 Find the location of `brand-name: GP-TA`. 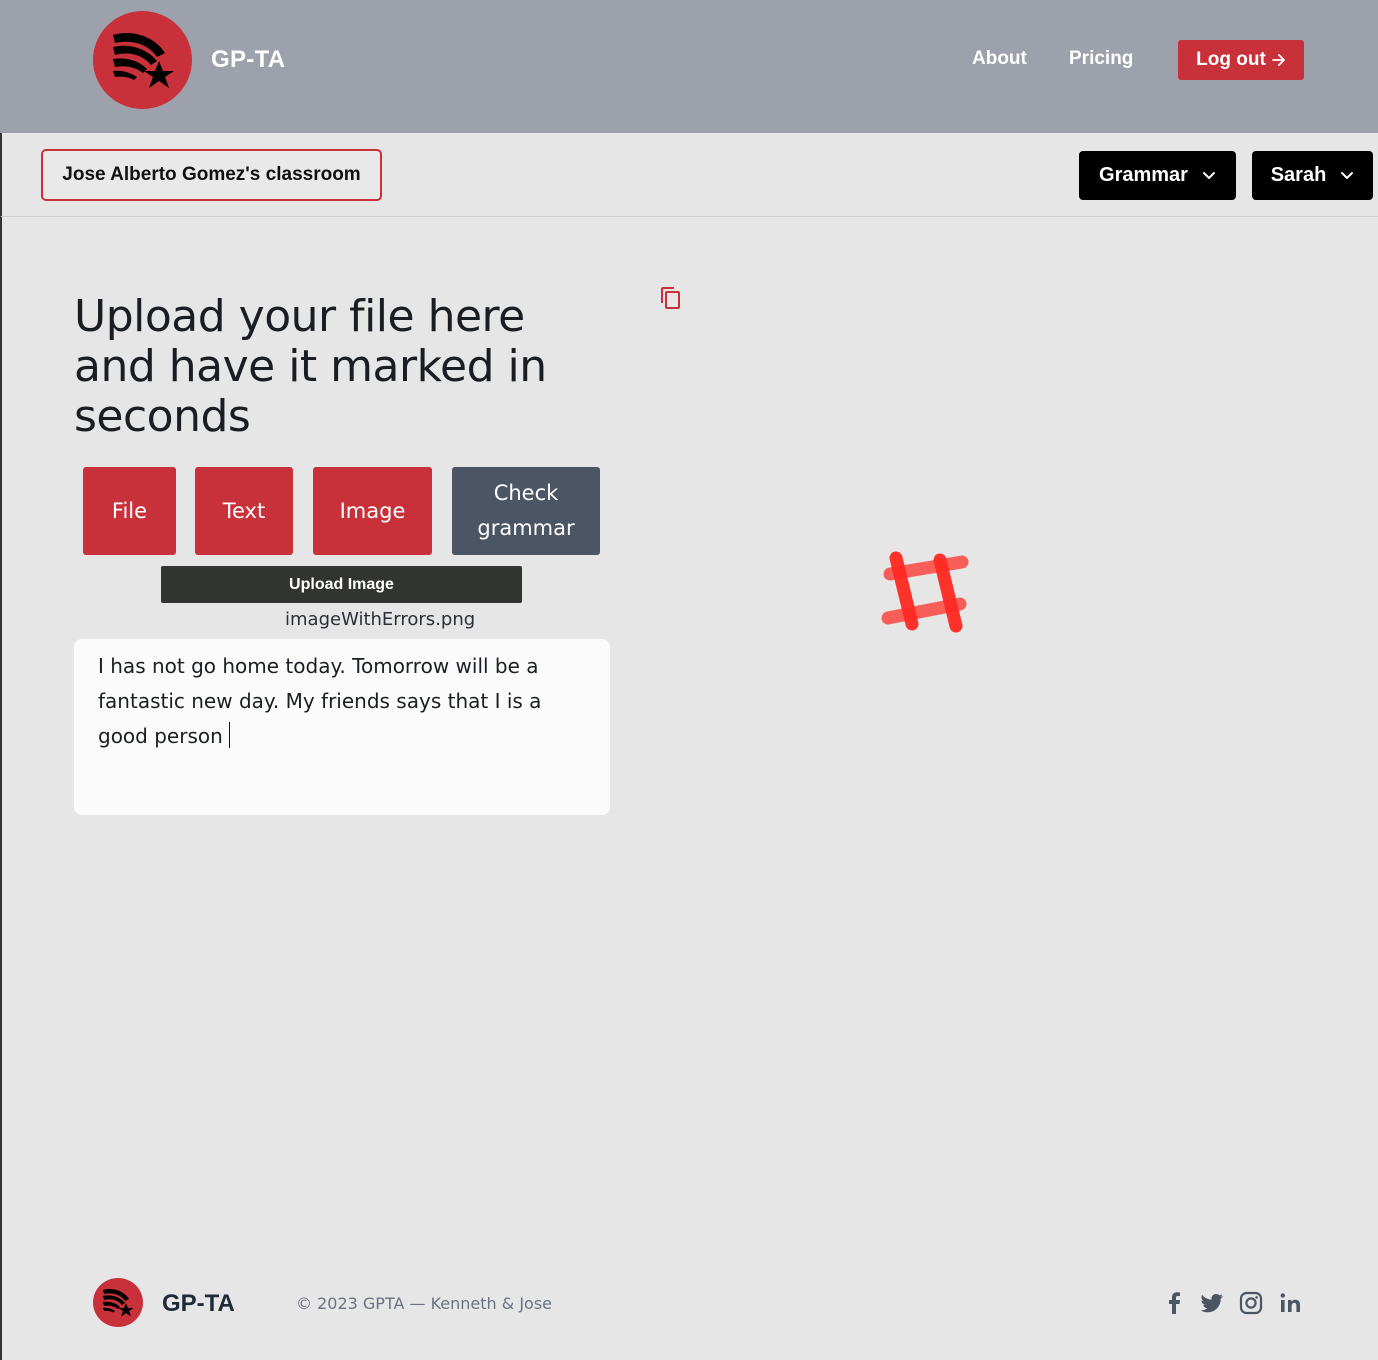

brand-name: GP-TA is located at coordinates (248, 59).